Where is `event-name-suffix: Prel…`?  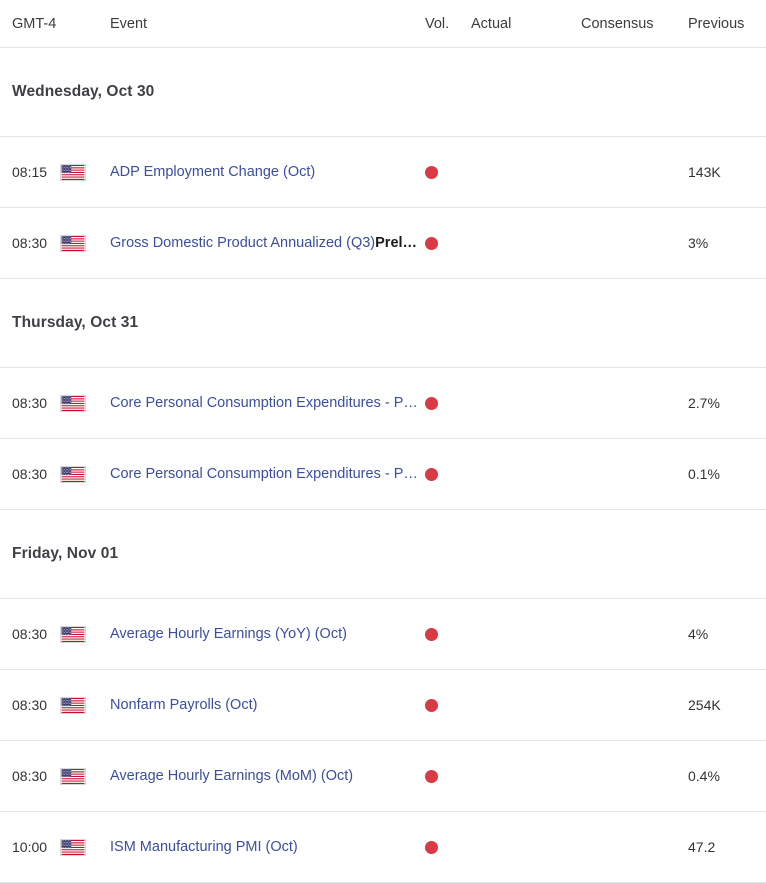
event-name-suffix: Prel… is located at coordinates (396, 243).